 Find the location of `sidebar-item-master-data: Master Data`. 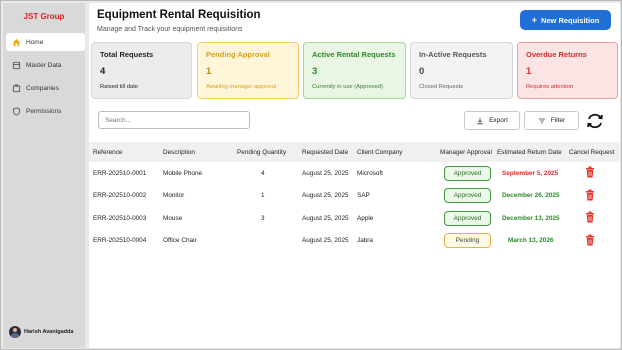

sidebar-item-master-data: Master Data is located at coordinates (45, 65).